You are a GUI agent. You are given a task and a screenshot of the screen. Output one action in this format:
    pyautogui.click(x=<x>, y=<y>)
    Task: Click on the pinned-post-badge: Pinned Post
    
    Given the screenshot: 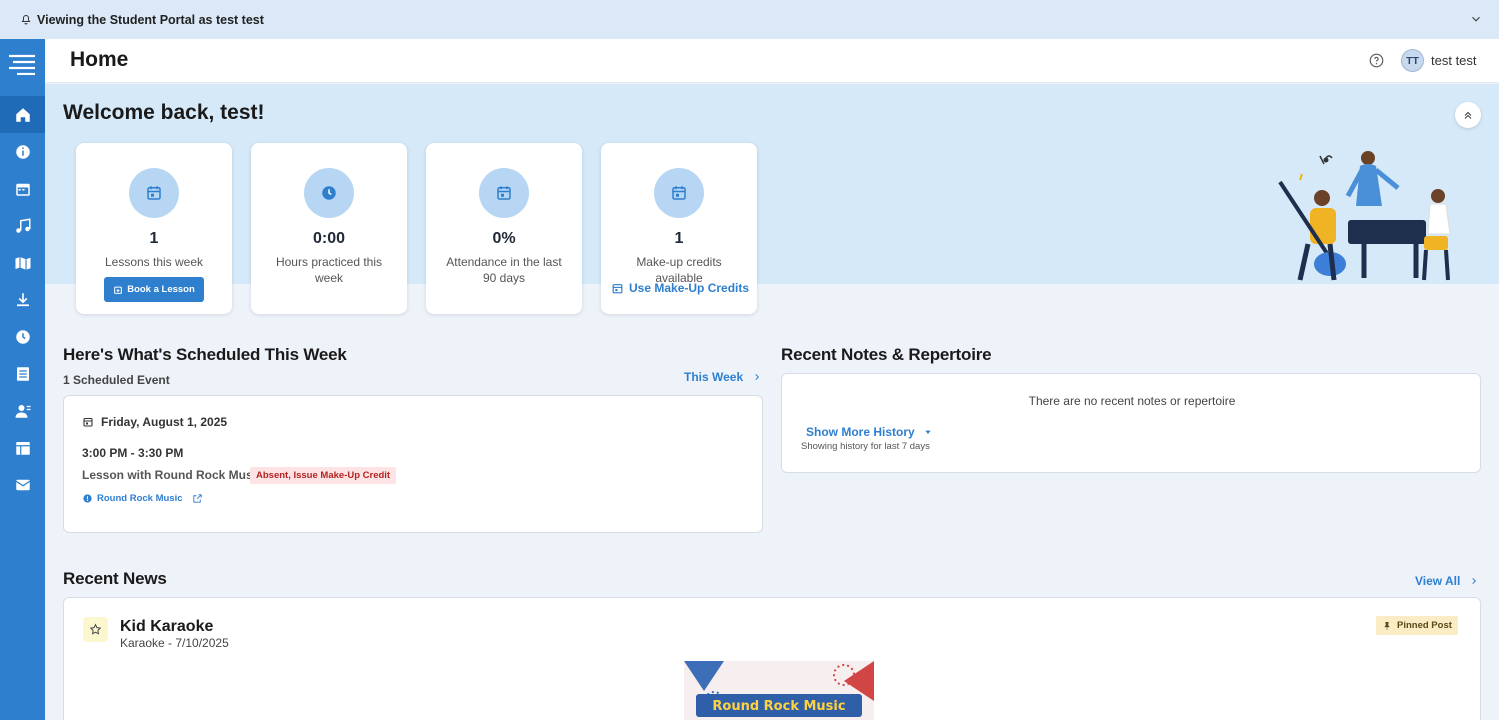 What is the action you would take?
    pyautogui.click(x=1417, y=625)
    